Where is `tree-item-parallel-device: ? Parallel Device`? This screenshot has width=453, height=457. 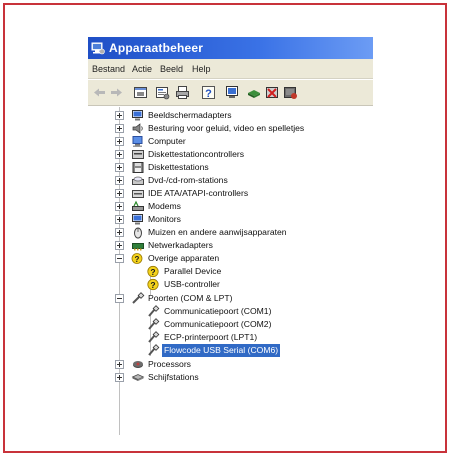 tree-item-parallel-device: ? Parallel Device is located at coordinates (230, 271).